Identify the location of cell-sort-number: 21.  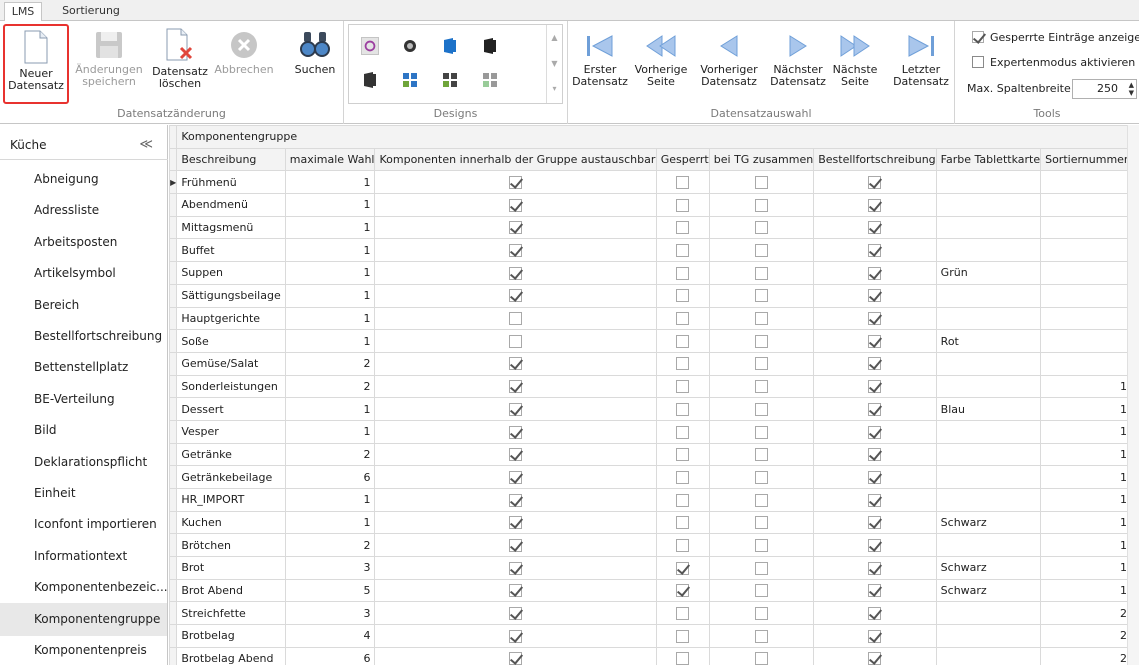
(1089, 636).